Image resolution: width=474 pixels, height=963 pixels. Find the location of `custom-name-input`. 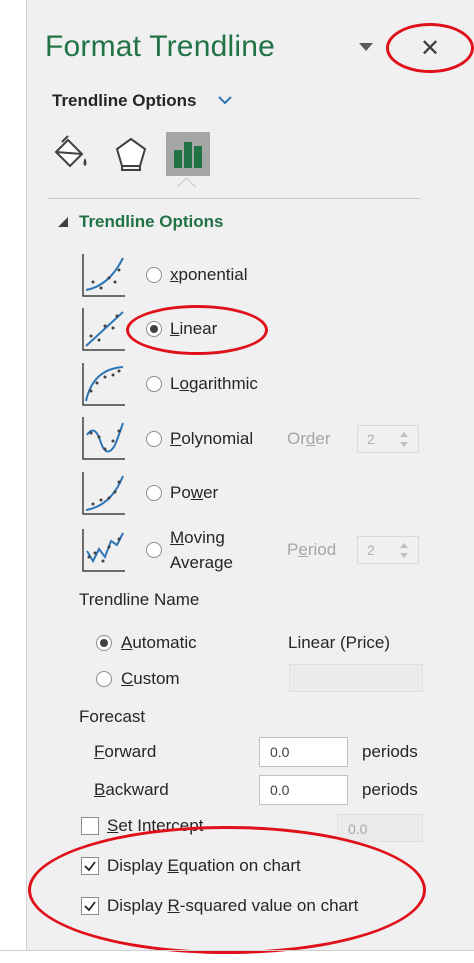

custom-name-input is located at coordinates (356, 678).